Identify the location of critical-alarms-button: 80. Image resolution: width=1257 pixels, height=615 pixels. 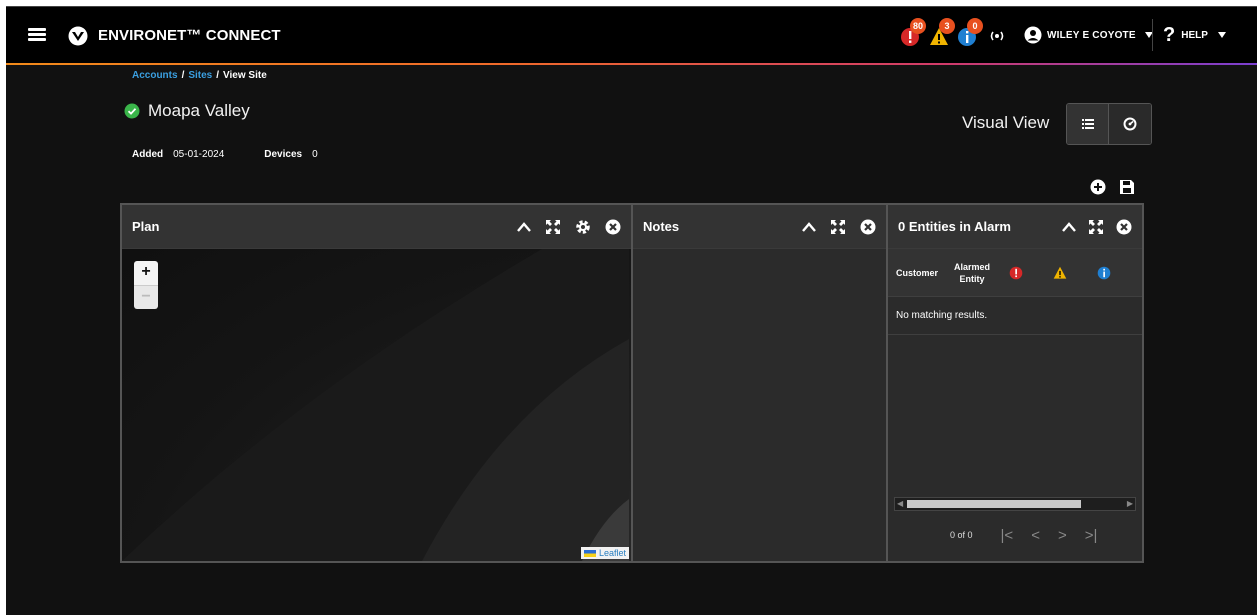
(913, 33).